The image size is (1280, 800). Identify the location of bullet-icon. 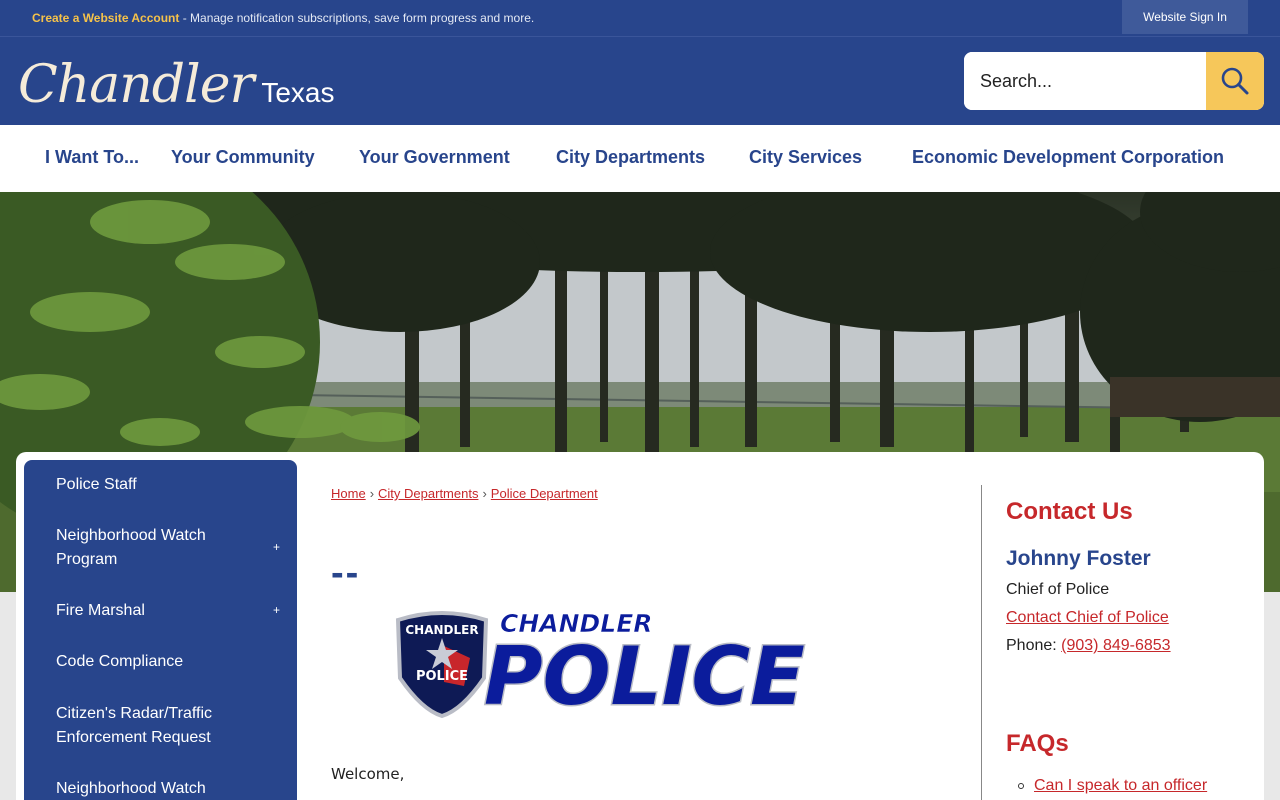
(1021, 785).